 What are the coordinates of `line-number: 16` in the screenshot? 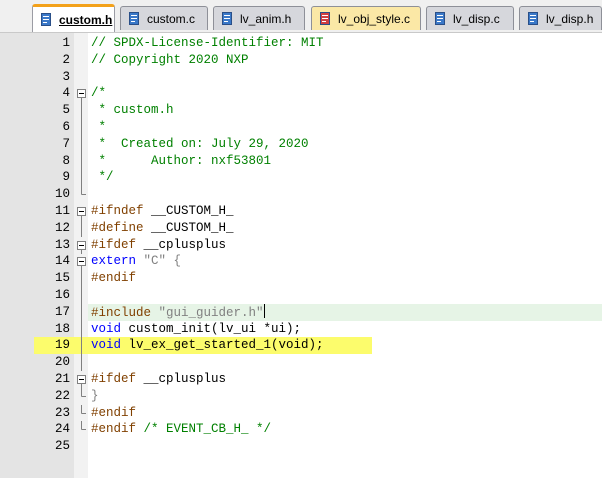 It's located at (62, 295).